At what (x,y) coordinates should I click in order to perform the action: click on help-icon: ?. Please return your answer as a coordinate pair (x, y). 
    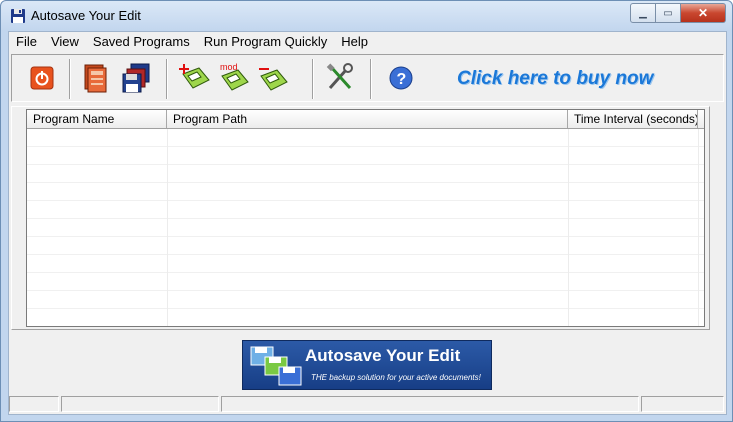
    Looking at the image, I should click on (401, 78).